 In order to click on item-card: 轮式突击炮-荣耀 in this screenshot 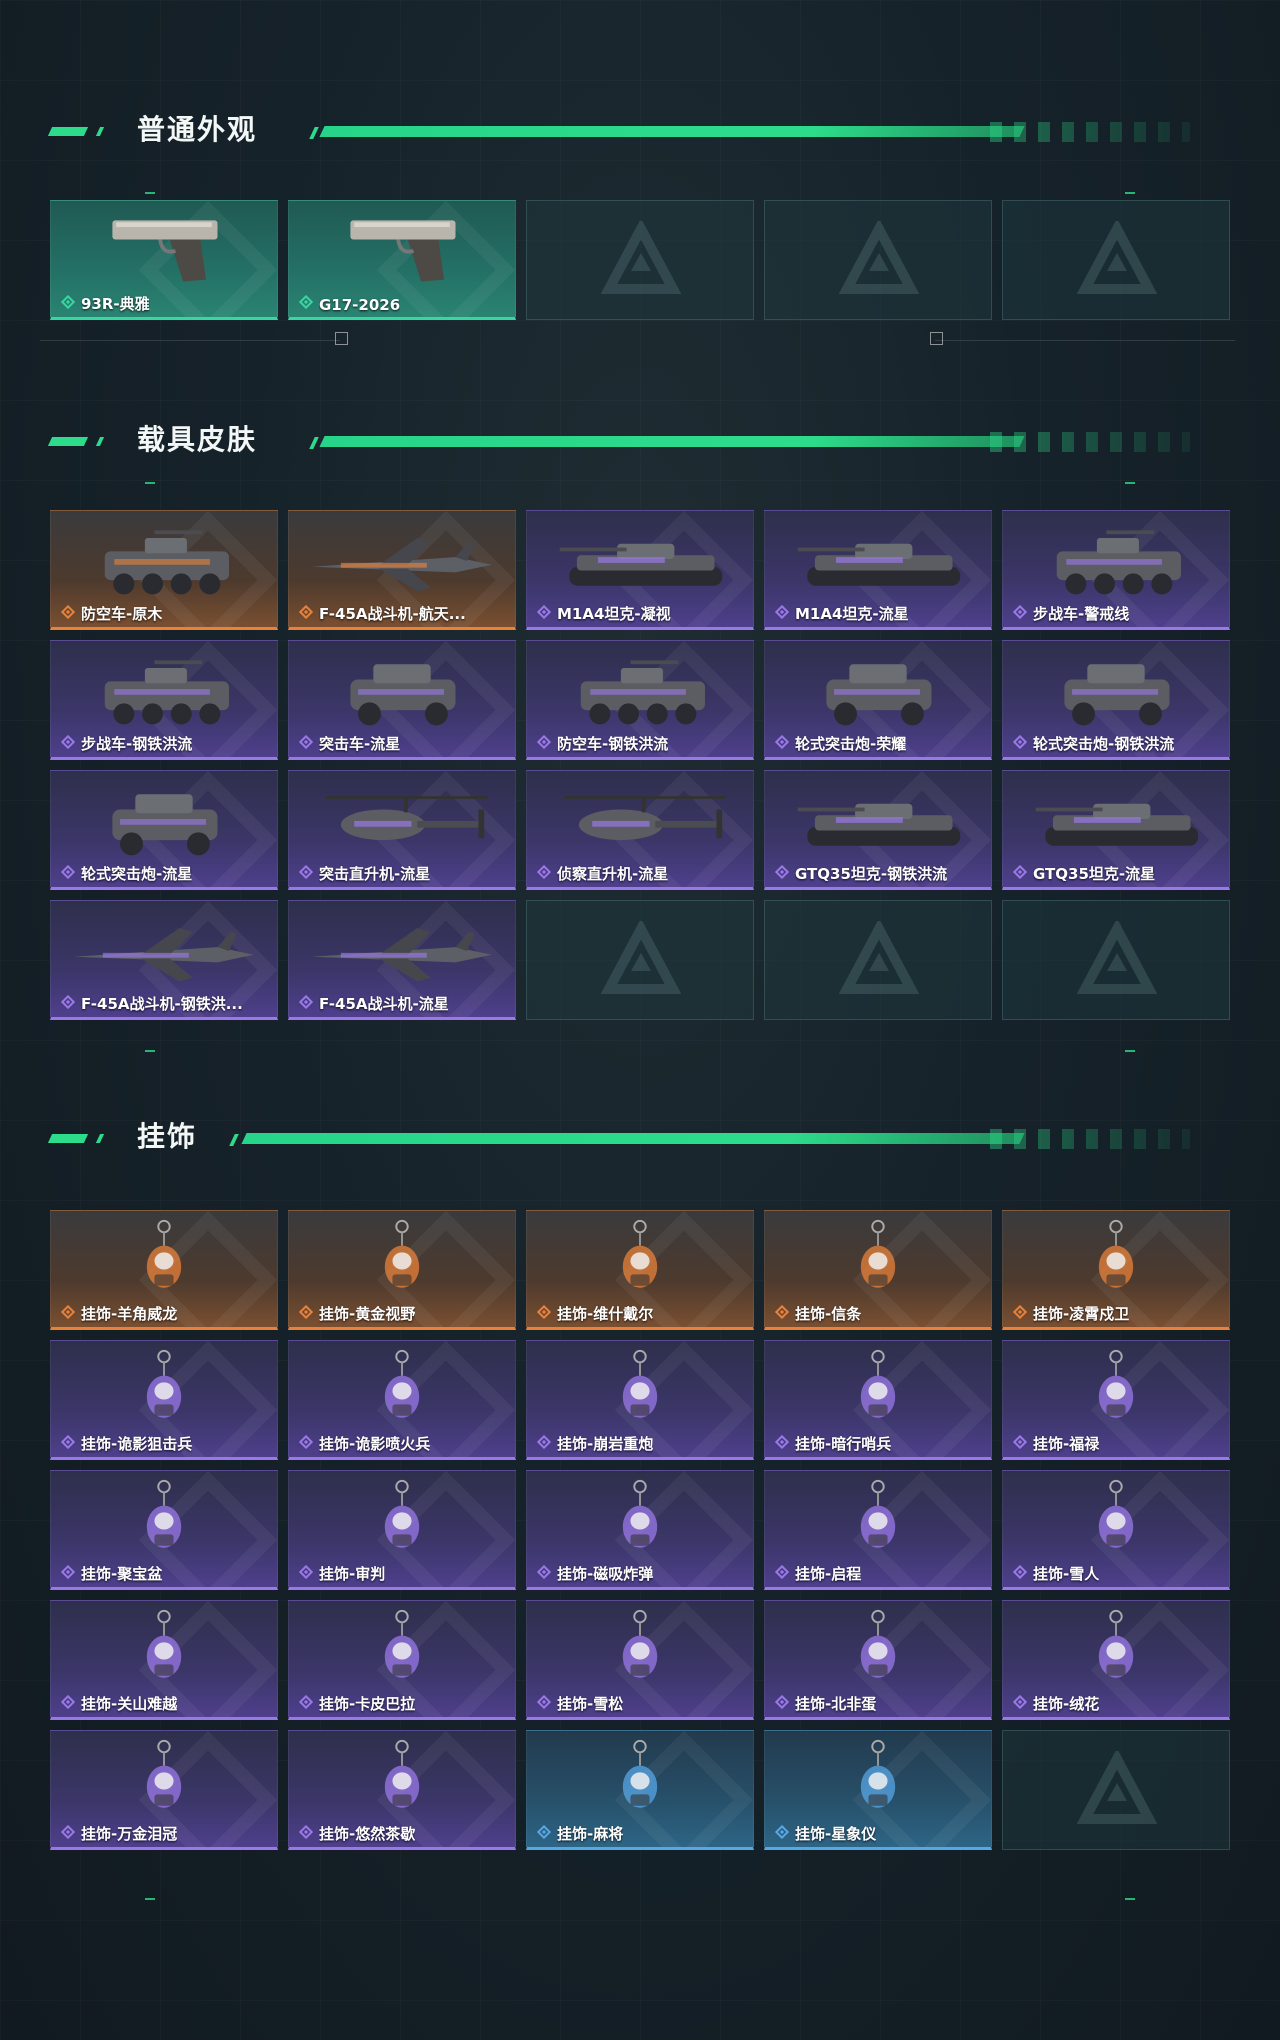, I will do `click(878, 700)`.